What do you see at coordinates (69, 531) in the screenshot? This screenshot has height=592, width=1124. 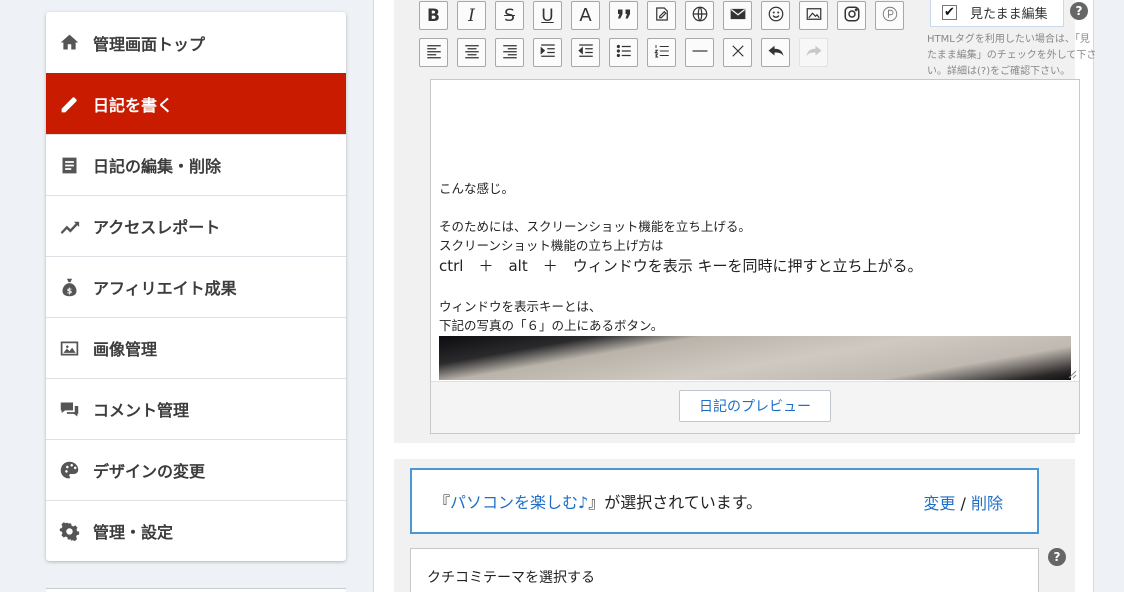 I see `gear-icon` at bounding box center [69, 531].